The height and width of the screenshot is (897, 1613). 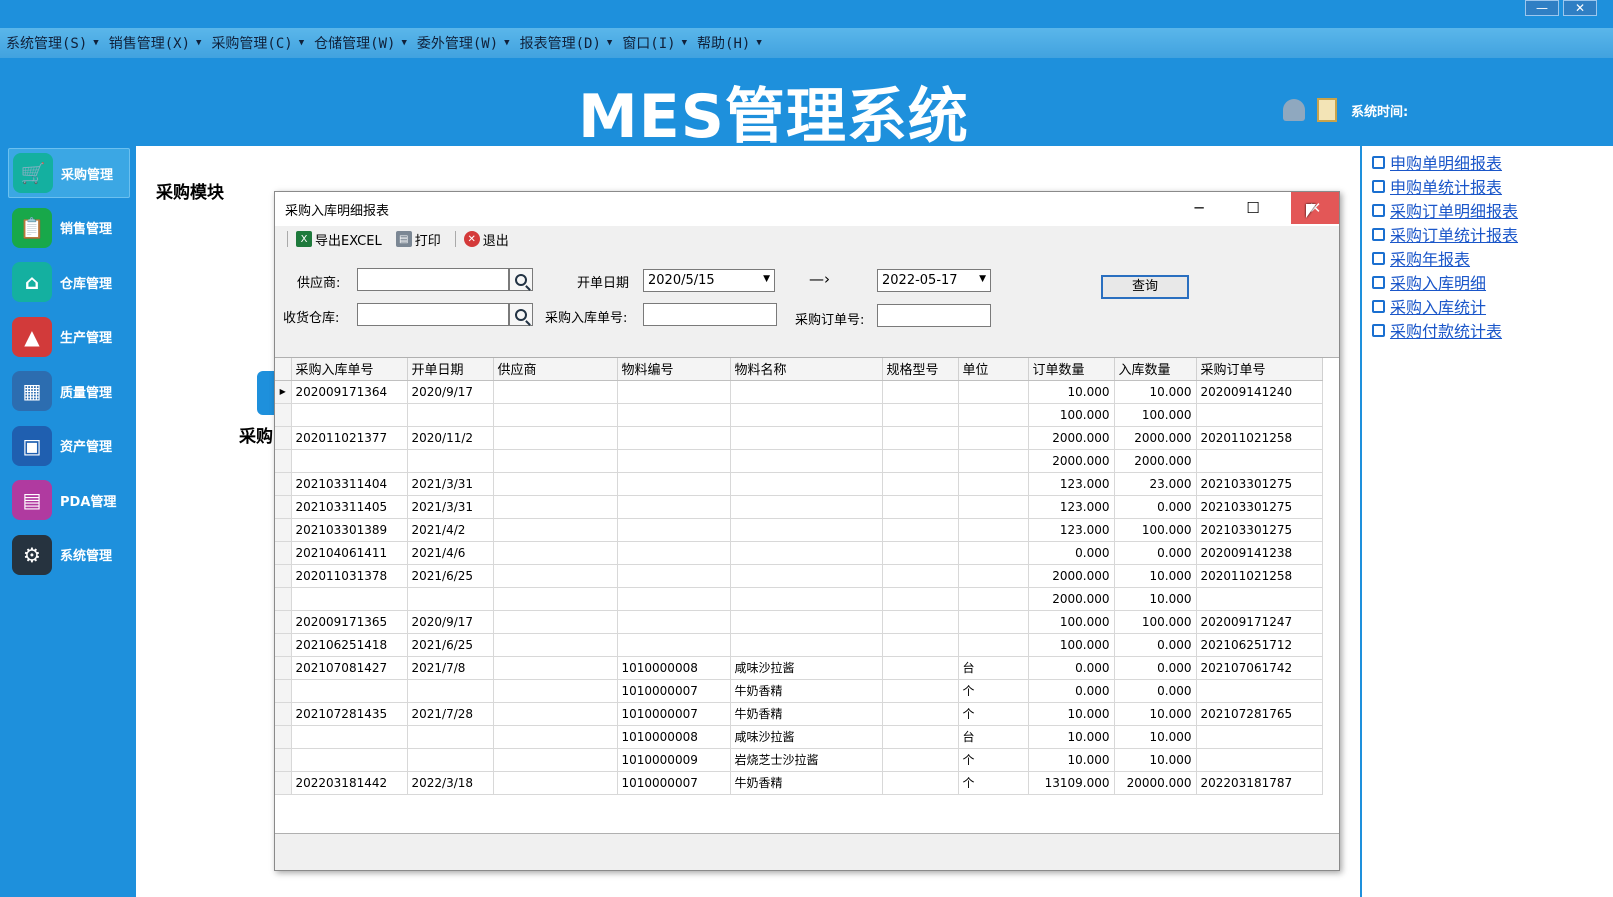 I want to click on menu-item: 采购管理(C) ▼, so click(x=257, y=43).